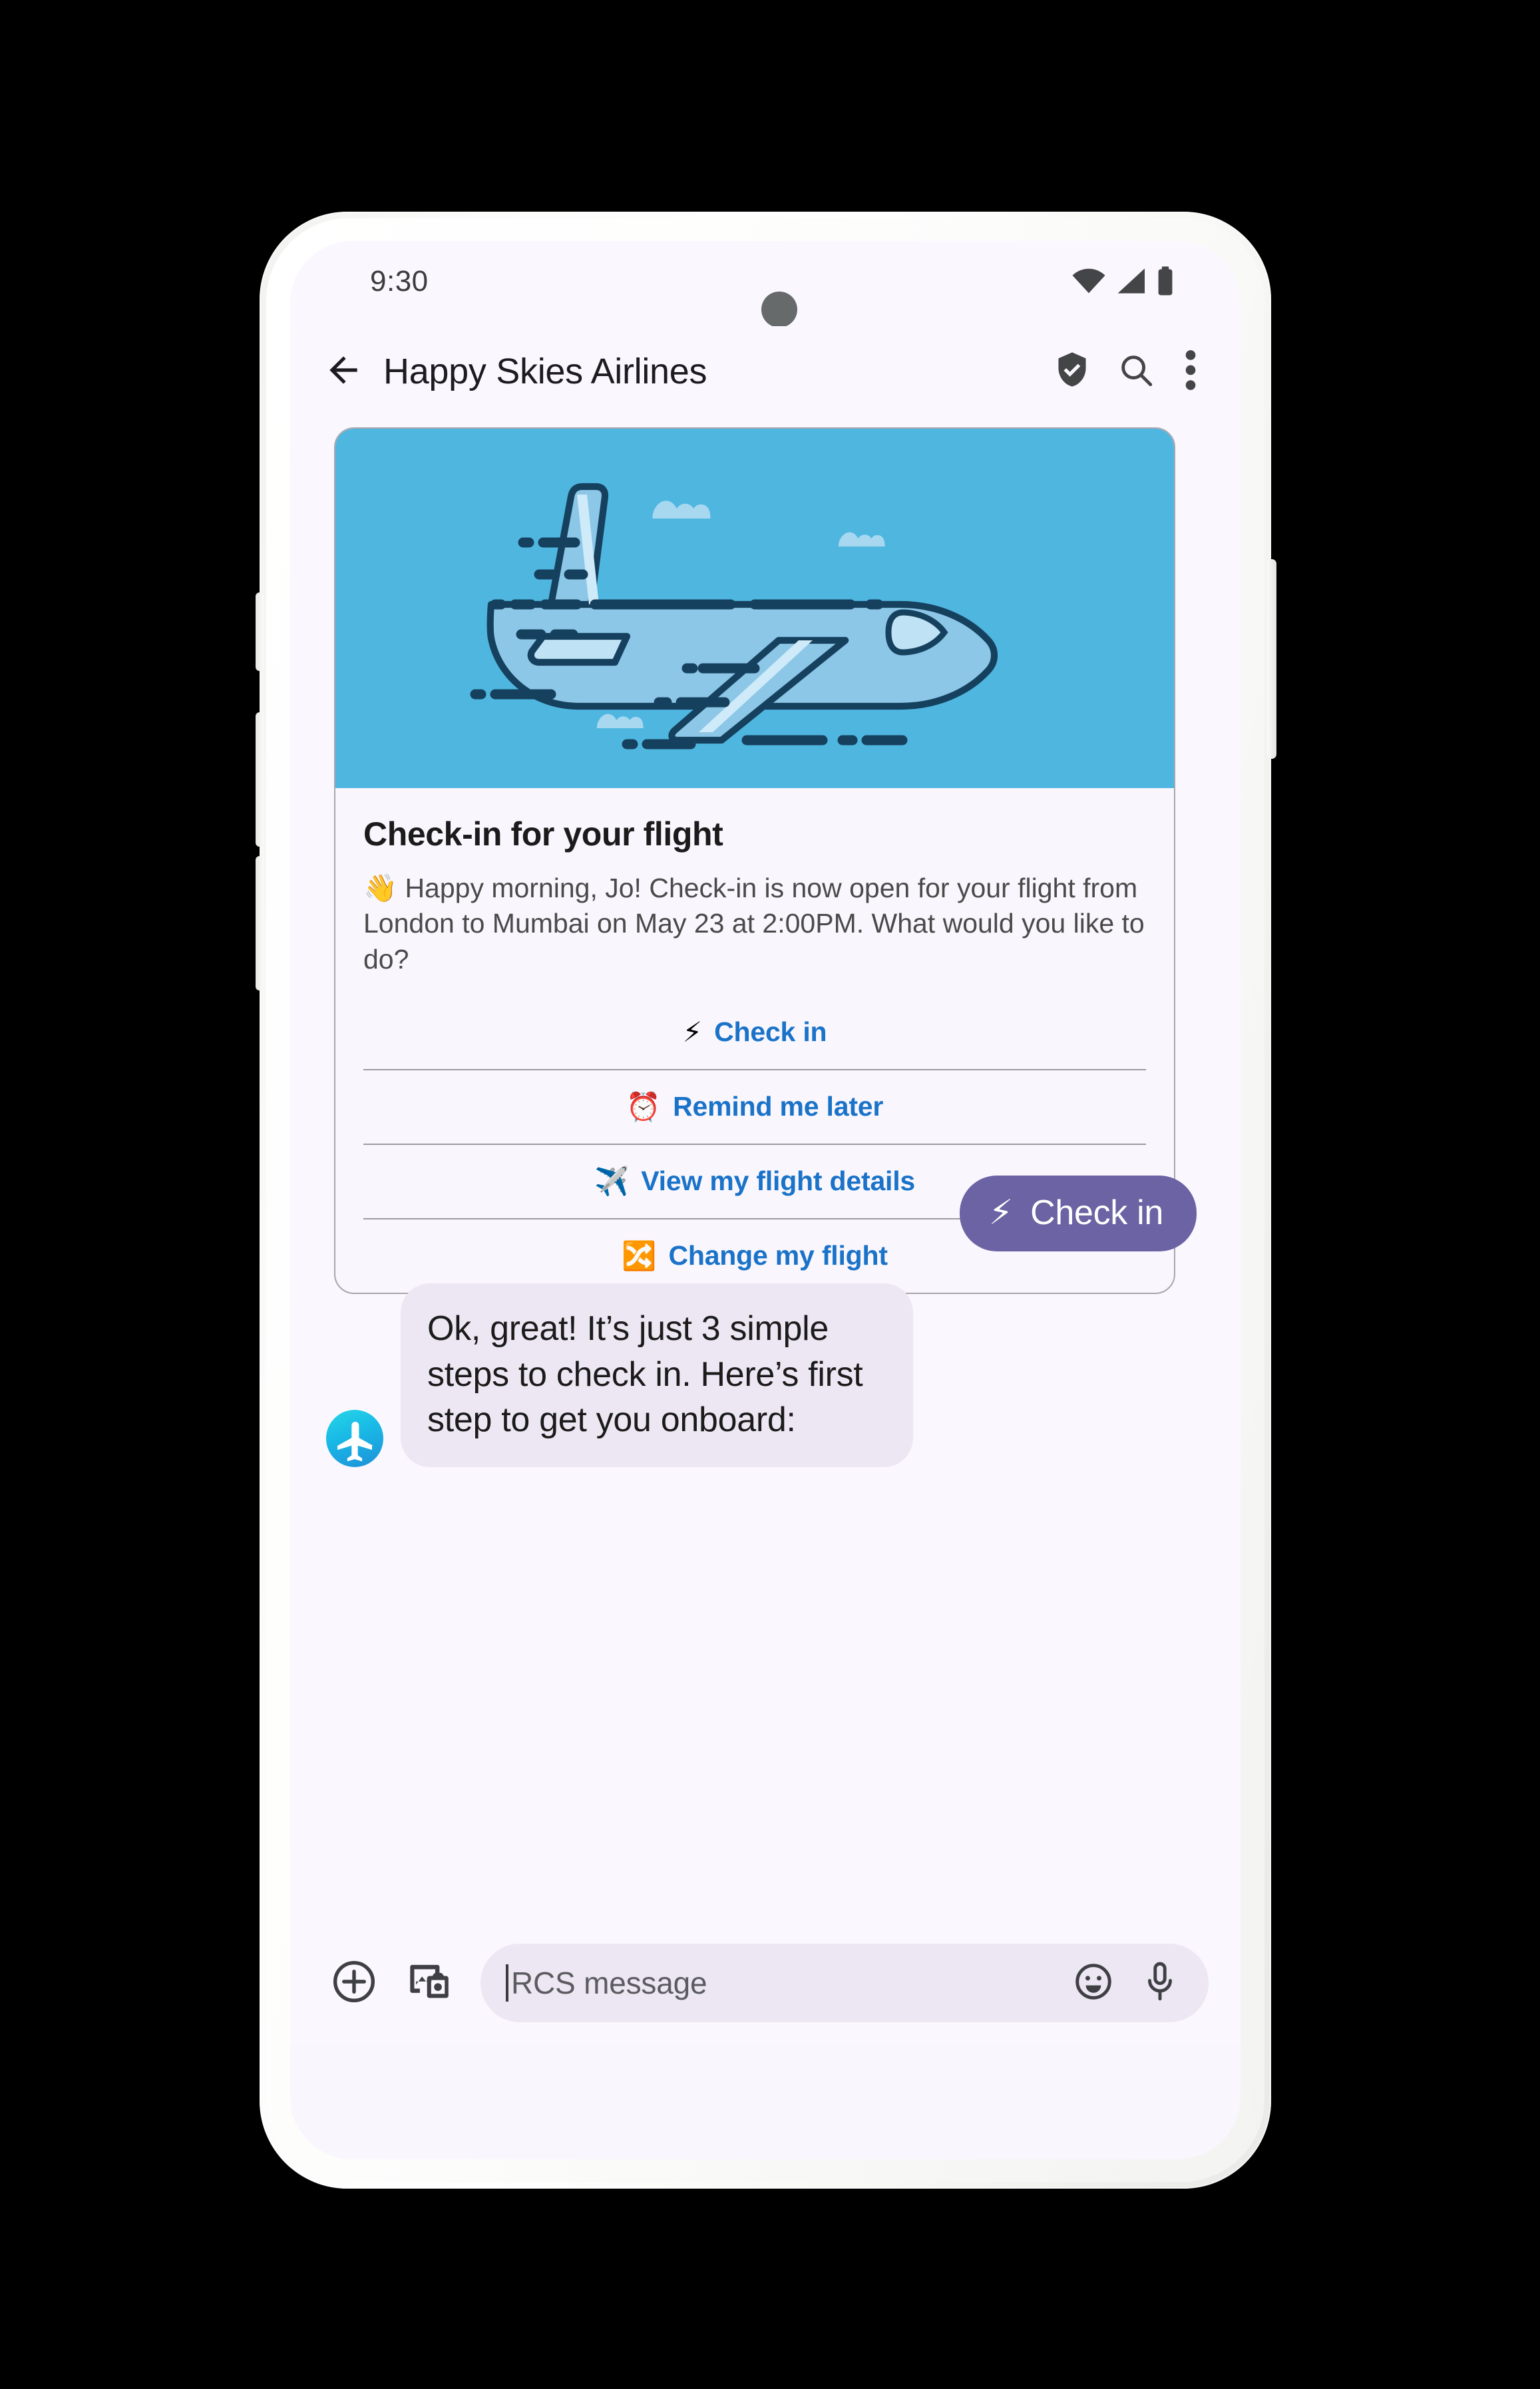 The image size is (1540, 2389). I want to click on avatar, so click(354, 1438).